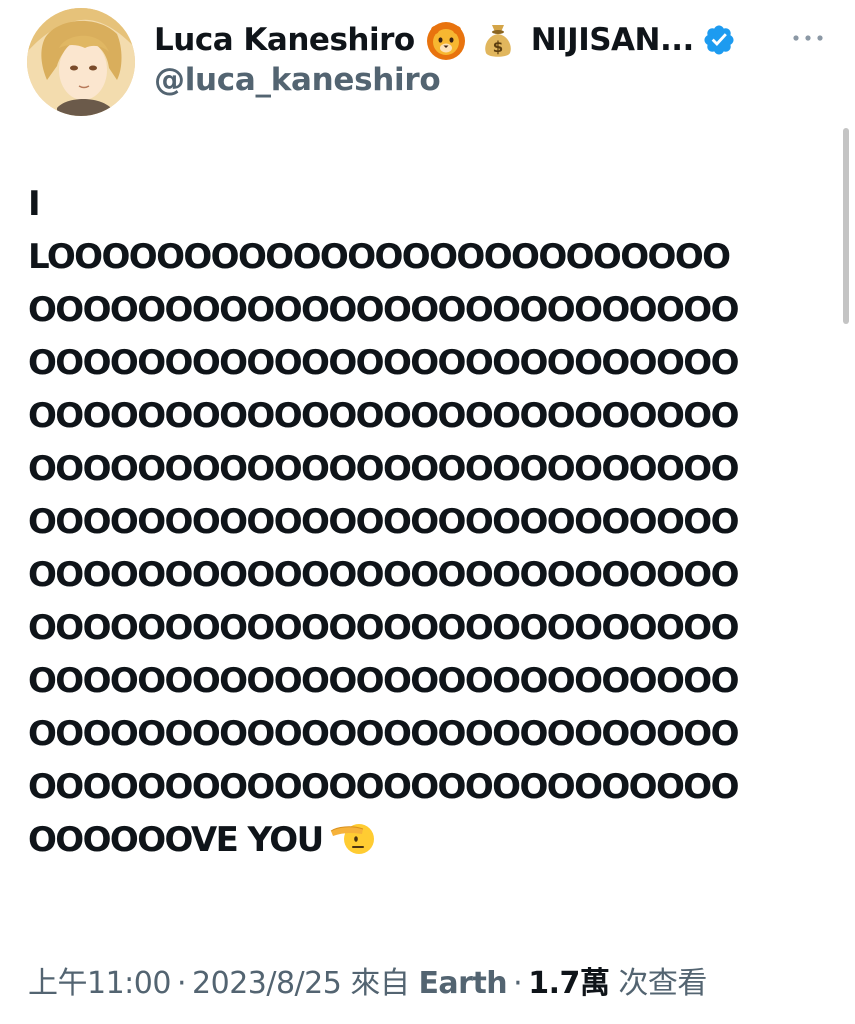  I want to click on money-bag-icon: $, so click(498, 40).